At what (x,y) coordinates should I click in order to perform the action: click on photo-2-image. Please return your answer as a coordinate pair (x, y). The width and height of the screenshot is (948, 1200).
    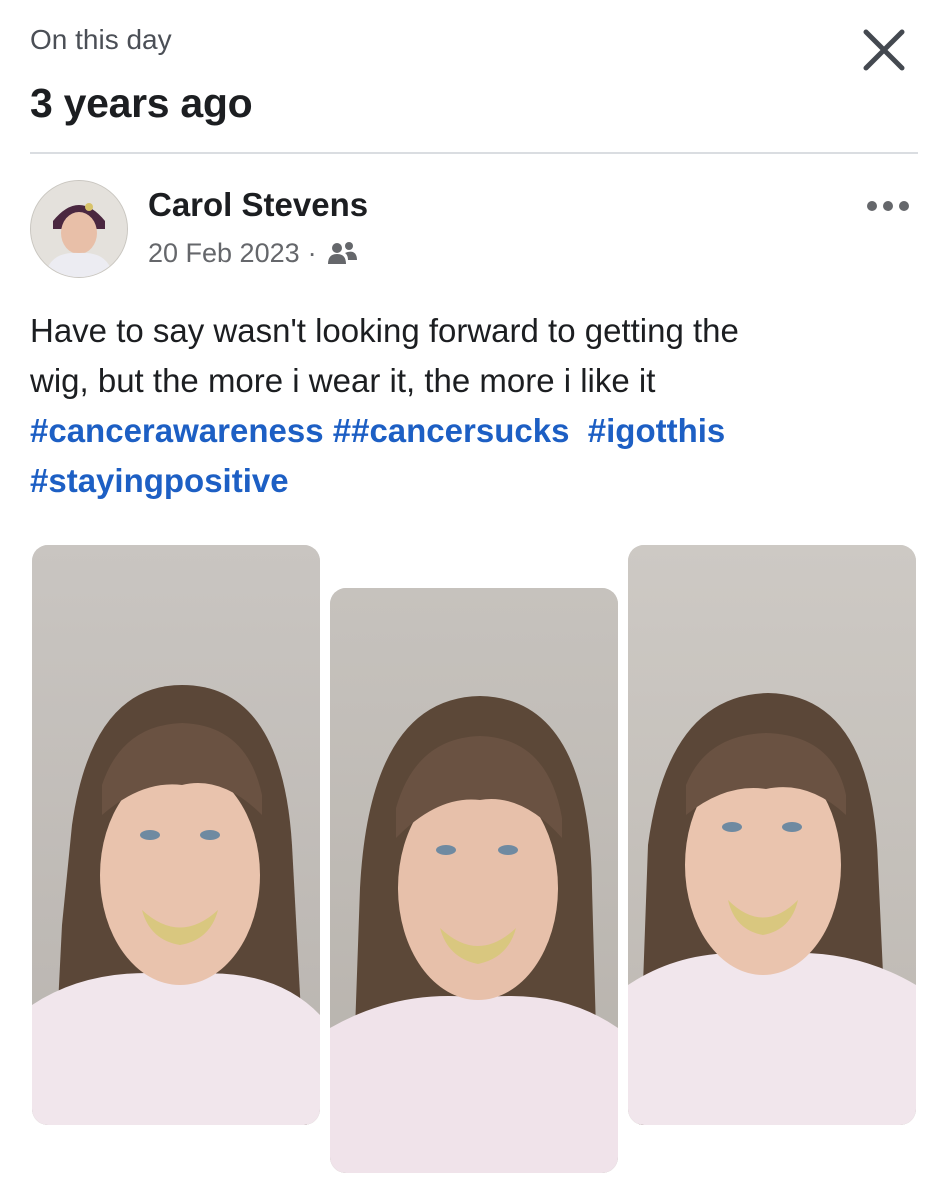
    Looking at the image, I should click on (474, 880).